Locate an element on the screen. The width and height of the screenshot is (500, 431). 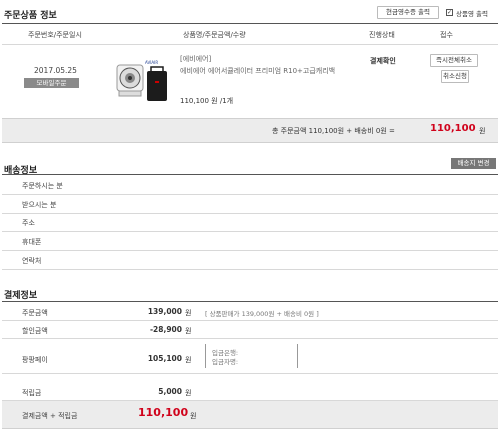
cancel-request-button: 취소신청 is located at coordinates (455, 76).